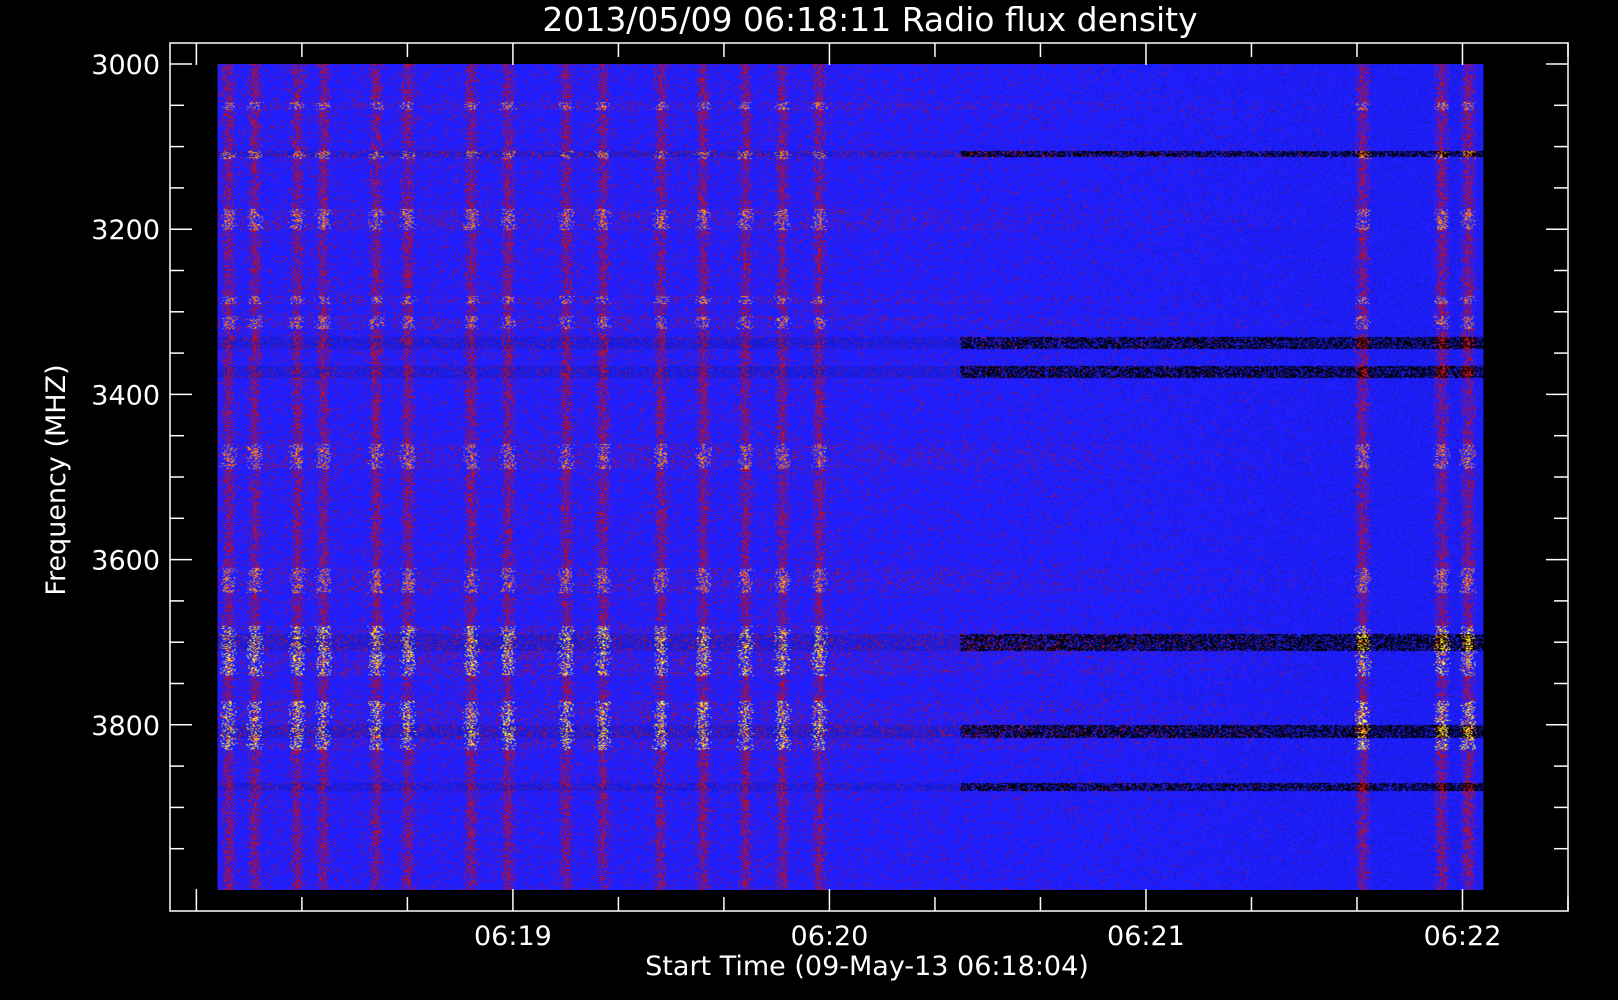 The height and width of the screenshot is (1000, 1618). I want to click on y-axis-label: Frequency (MHZ), so click(56, 479).